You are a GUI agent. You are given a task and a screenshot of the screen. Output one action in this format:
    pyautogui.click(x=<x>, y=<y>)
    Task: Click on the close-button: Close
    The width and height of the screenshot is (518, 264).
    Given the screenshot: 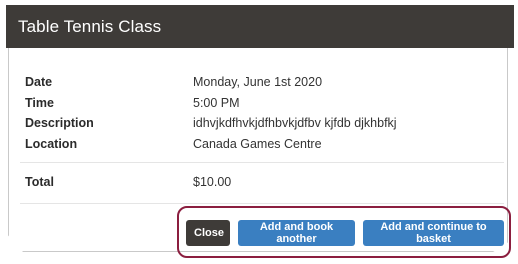 What is the action you would take?
    pyautogui.click(x=208, y=233)
    